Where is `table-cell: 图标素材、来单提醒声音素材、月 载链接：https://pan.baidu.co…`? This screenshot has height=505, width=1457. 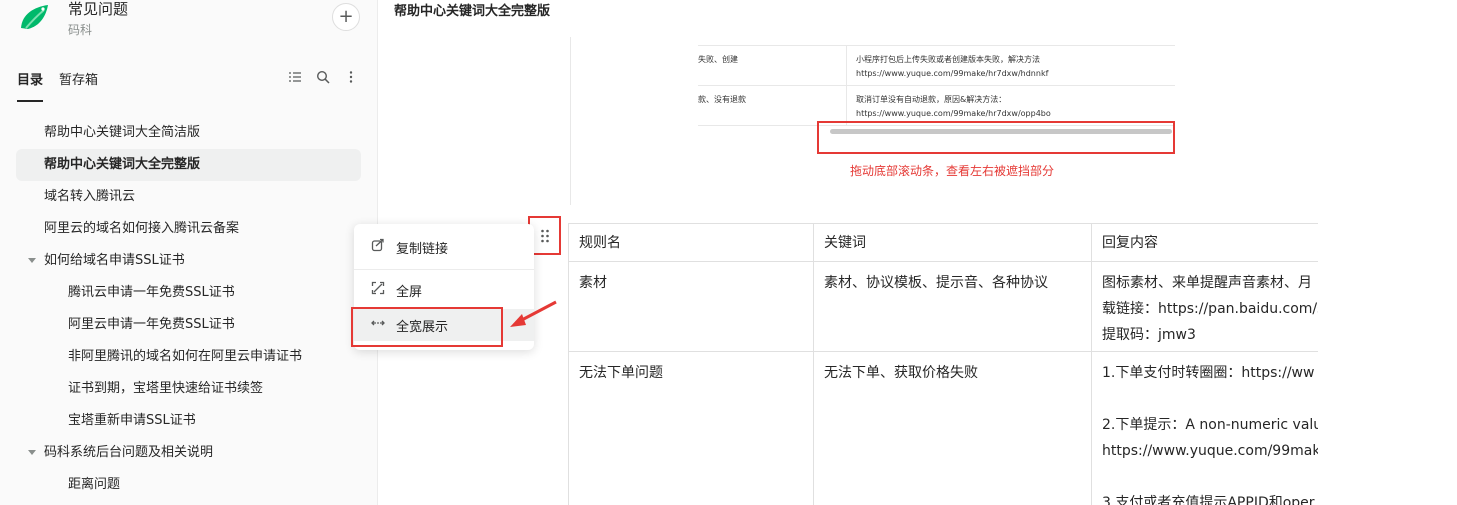 table-cell: 图标素材、来单提醒声音素材、月 载链接：https://pan.baidu.co… is located at coordinates (1210, 306).